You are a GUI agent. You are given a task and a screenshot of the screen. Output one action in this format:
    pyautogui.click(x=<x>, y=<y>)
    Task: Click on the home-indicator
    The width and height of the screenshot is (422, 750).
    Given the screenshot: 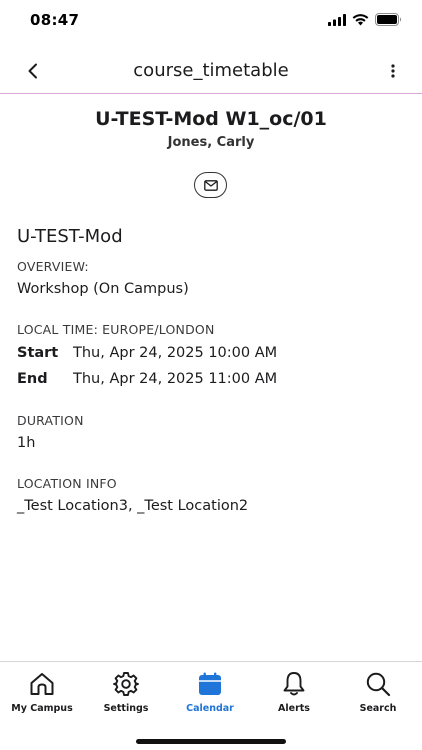 What is the action you would take?
    pyautogui.click(x=211, y=741)
    